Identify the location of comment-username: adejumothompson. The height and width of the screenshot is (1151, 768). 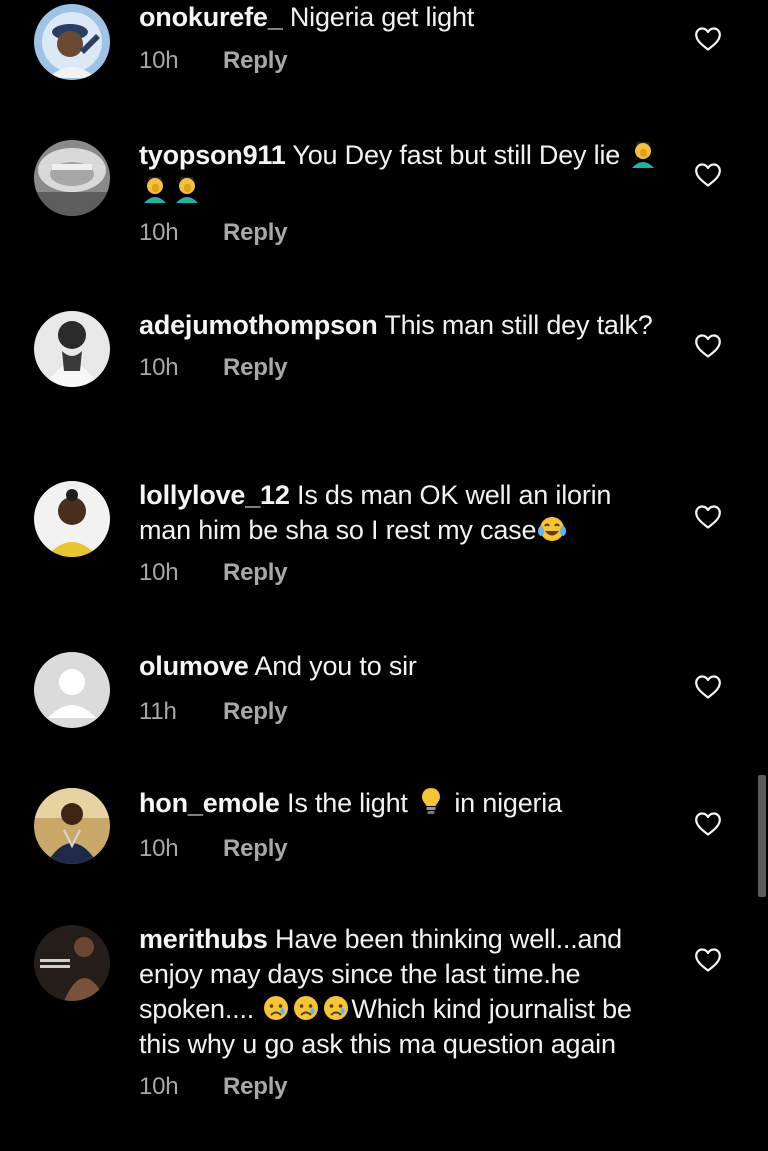
(258, 325).